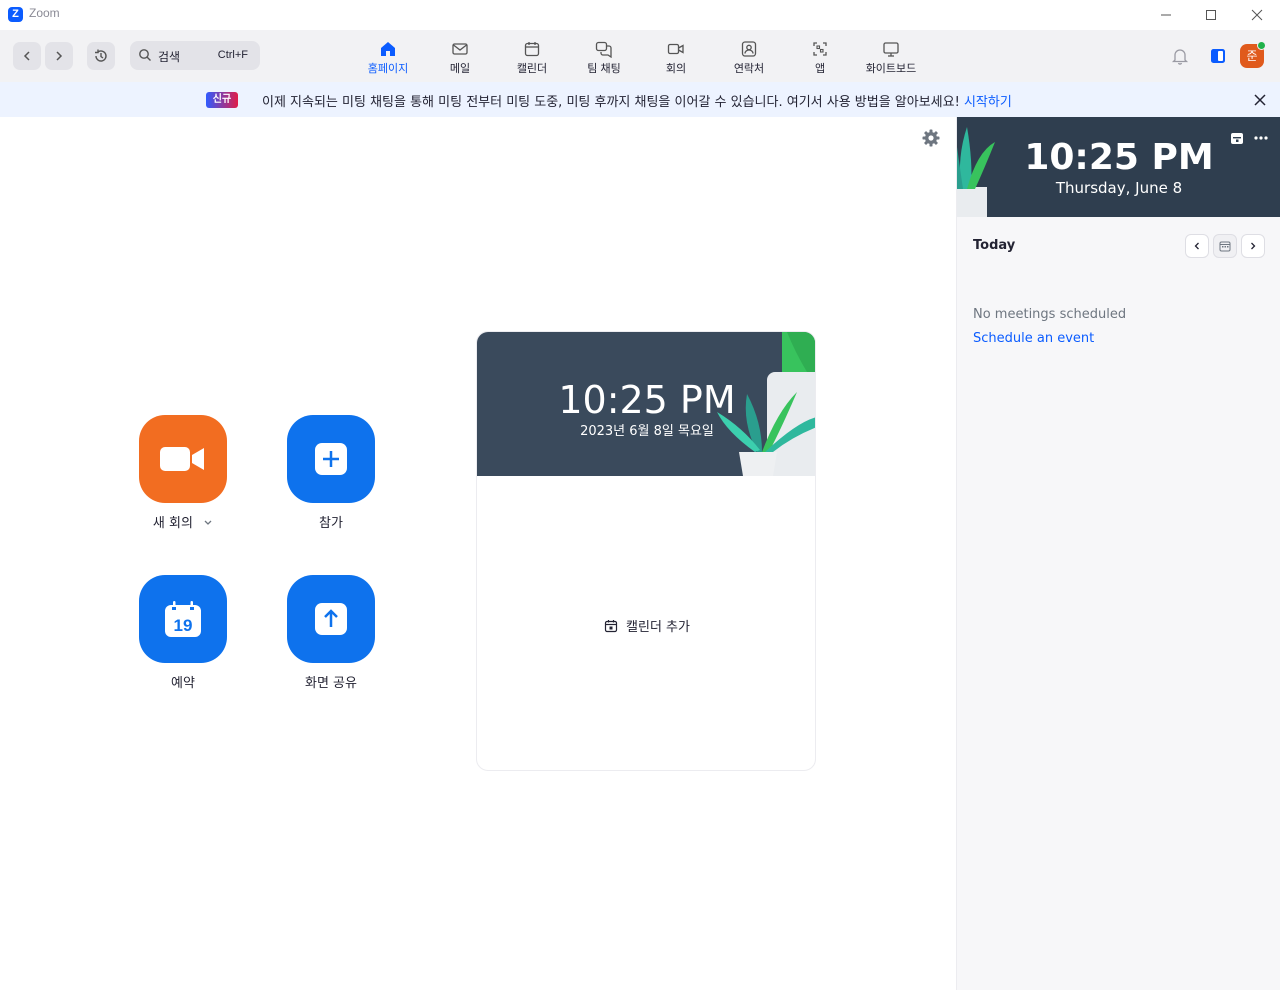  I want to click on tab-label: 홈페이지, so click(388, 69).